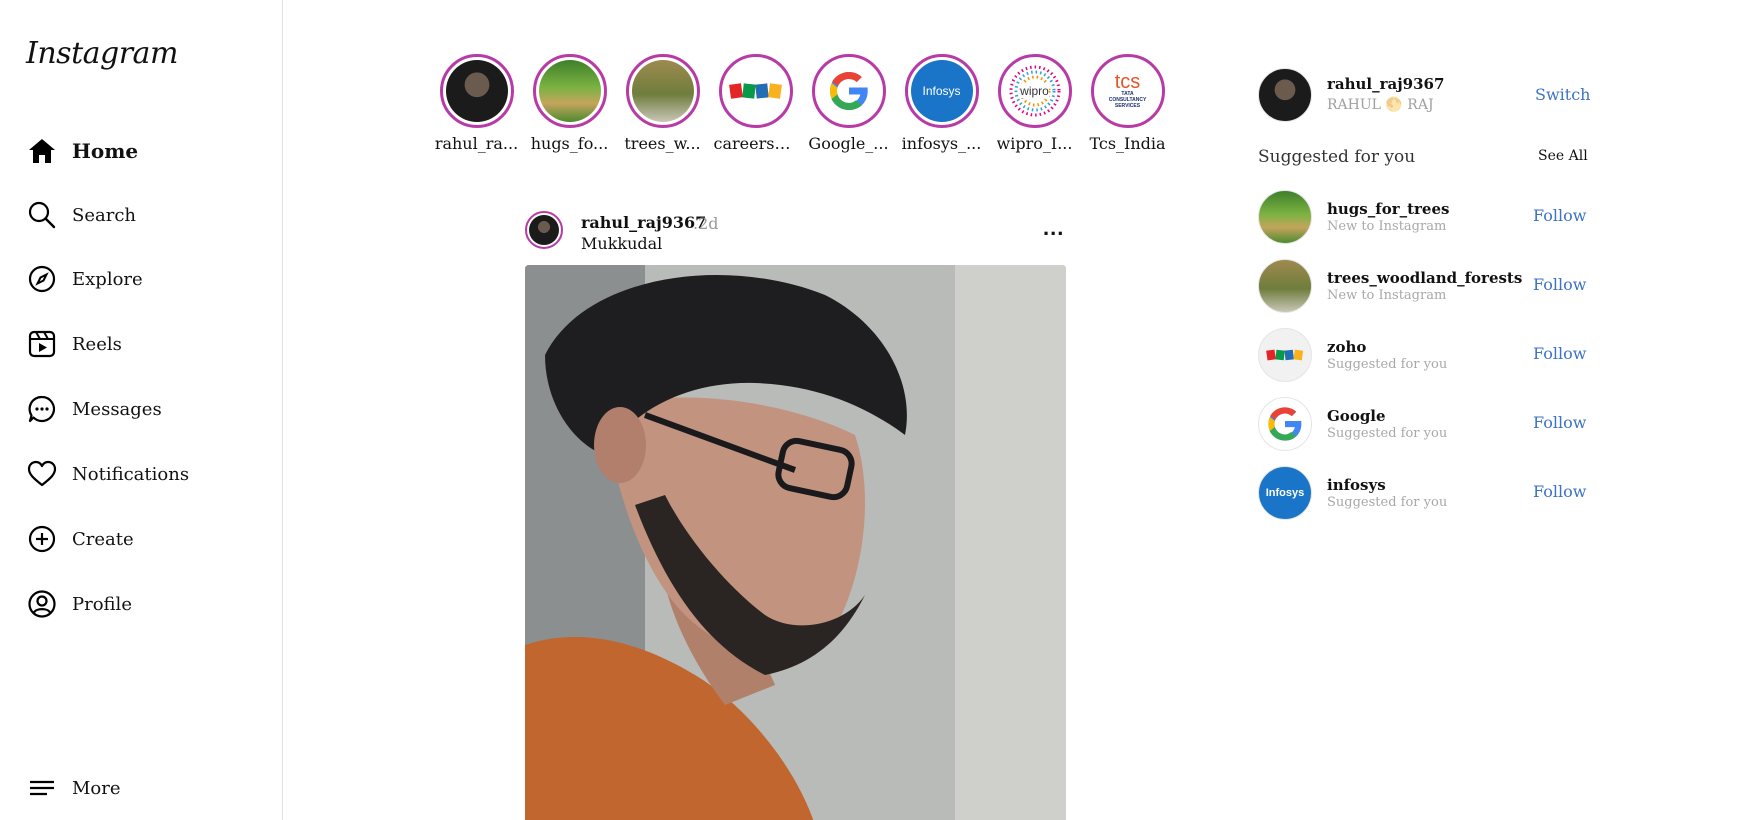 This screenshot has width=1755, height=820. What do you see at coordinates (1387, 295) in the screenshot?
I see `suggestion-subtitle: New to Instagram` at bounding box center [1387, 295].